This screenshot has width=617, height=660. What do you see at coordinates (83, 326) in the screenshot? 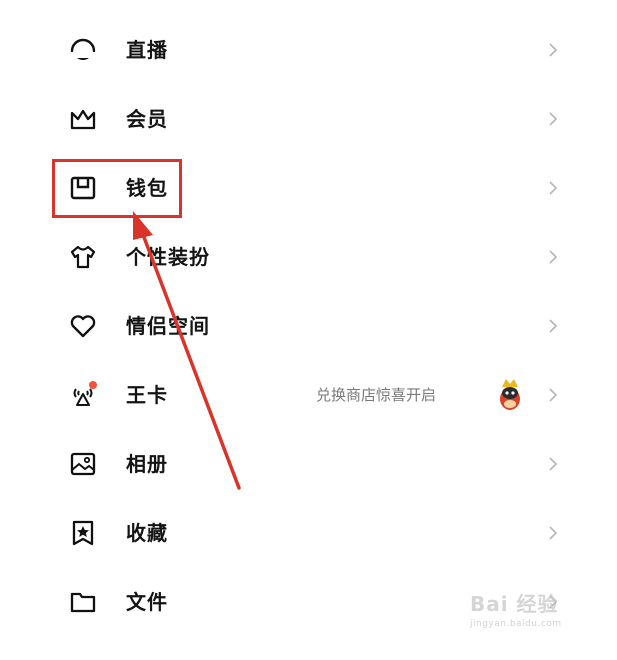
I see `heart-icon` at bounding box center [83, 326].